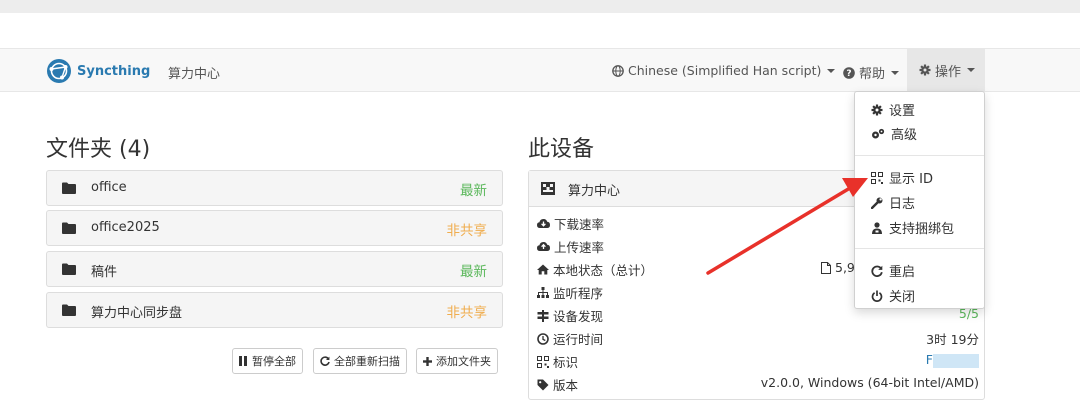 The height and width of the screenshot is (417, 1080). I want to click on folder-name: office, so click(109, 187).